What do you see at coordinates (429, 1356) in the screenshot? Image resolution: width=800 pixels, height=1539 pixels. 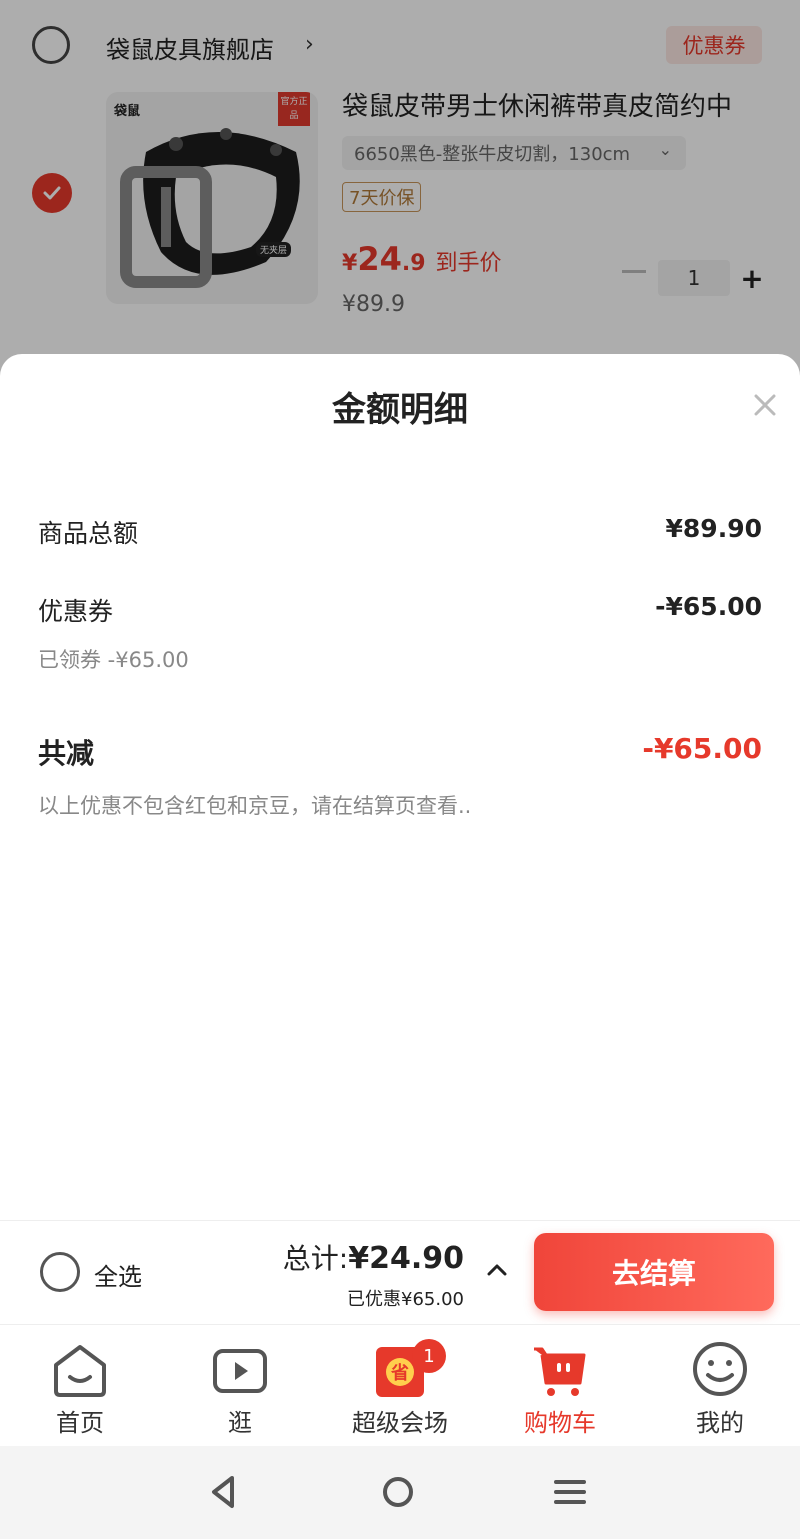 I see `notification-badge: 1` at bounding box center [429, 1356].